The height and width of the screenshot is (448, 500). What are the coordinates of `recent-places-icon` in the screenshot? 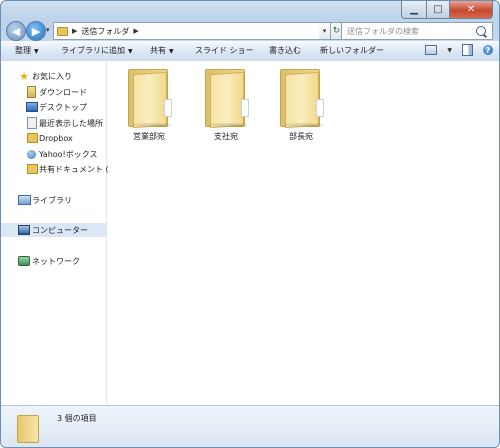 It's located at (32, 123).